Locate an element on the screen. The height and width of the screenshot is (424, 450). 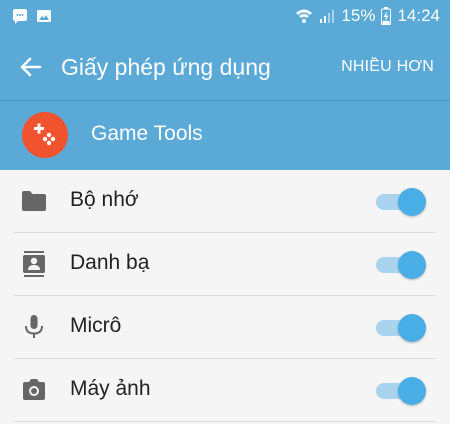
app-logo is located at coordinates (45, 135).